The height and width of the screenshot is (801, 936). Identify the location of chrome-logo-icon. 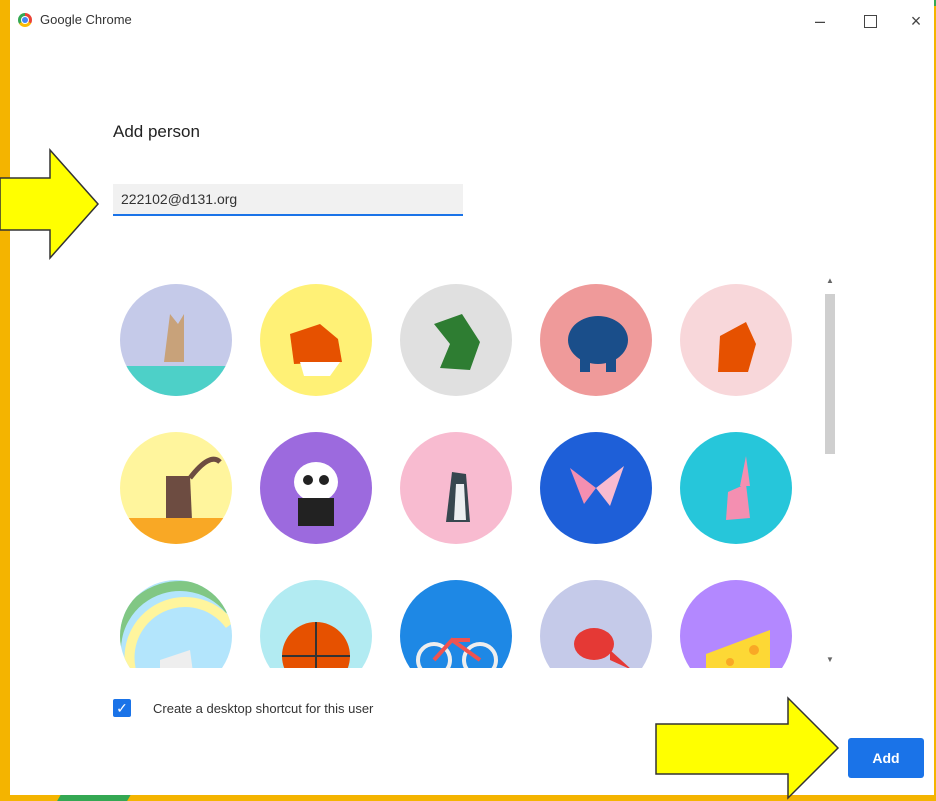
(25, 20).